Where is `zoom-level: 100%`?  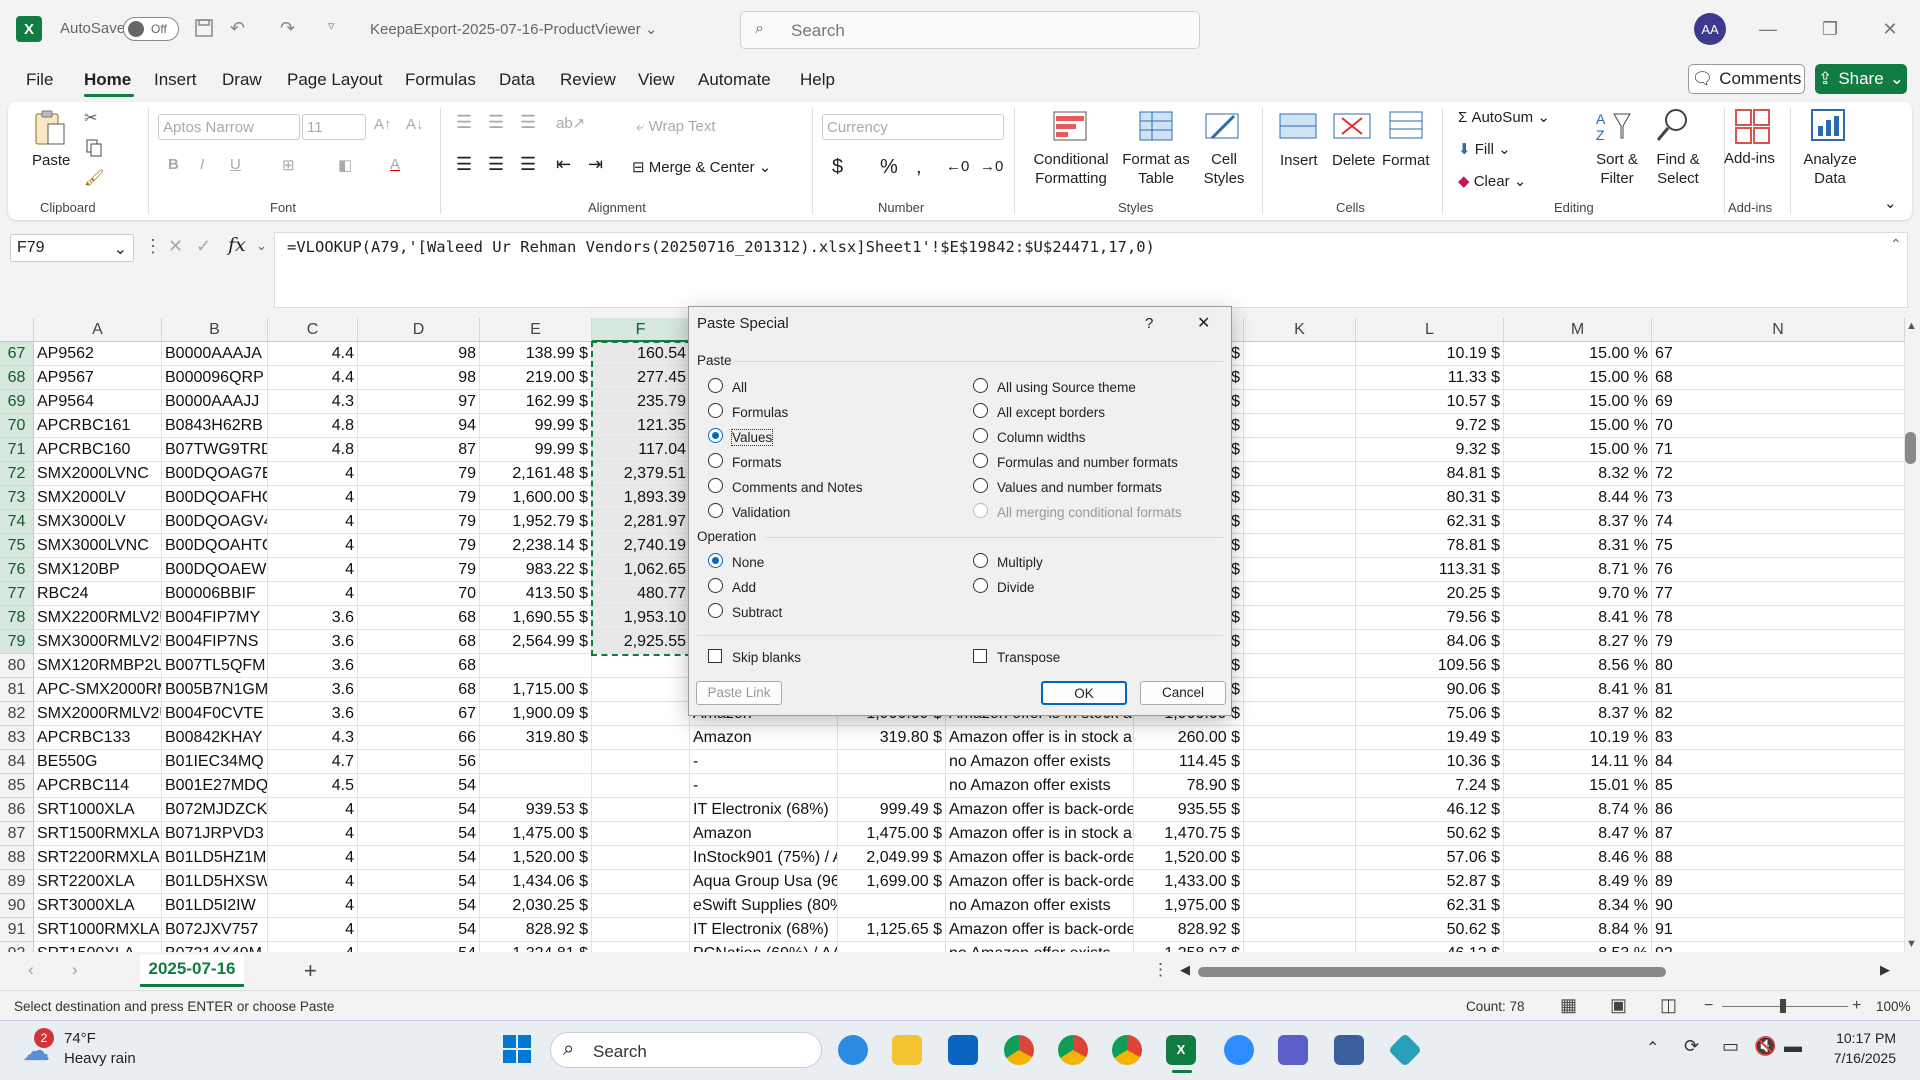 zoom-level: 100% is located at coordinates (1893, 1006).